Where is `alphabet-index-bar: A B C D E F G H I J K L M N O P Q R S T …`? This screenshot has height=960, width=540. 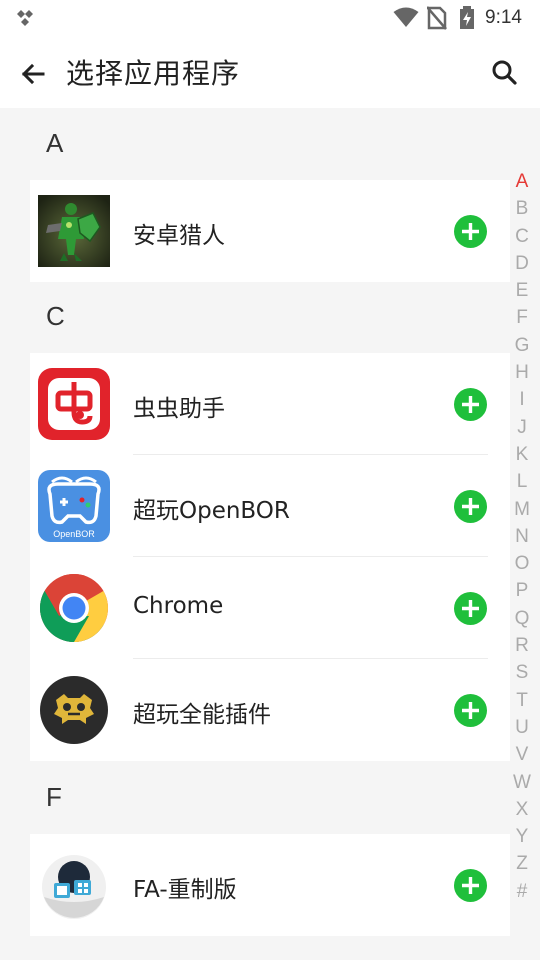 alphabet-index-bar: A B C D E F G H I J K L M N O P Q R S T … is located at coordinates (522, 536).